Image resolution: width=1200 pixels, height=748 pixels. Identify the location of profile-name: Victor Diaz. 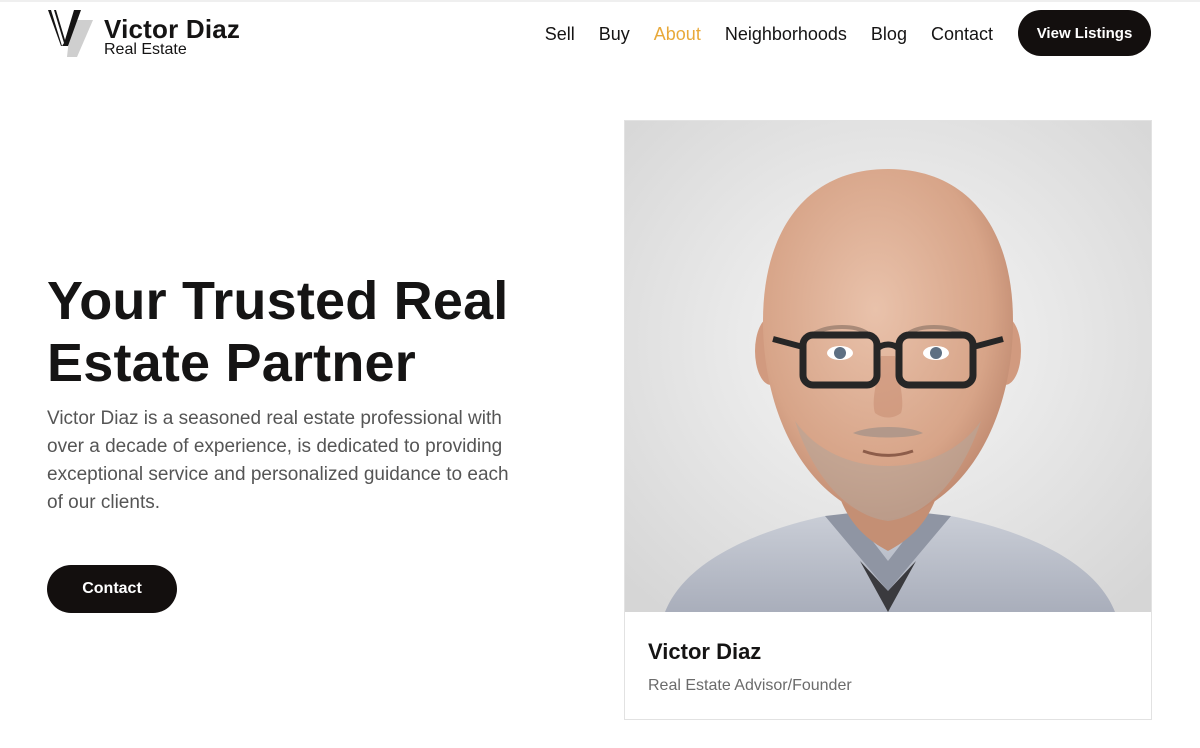
(705, 651).